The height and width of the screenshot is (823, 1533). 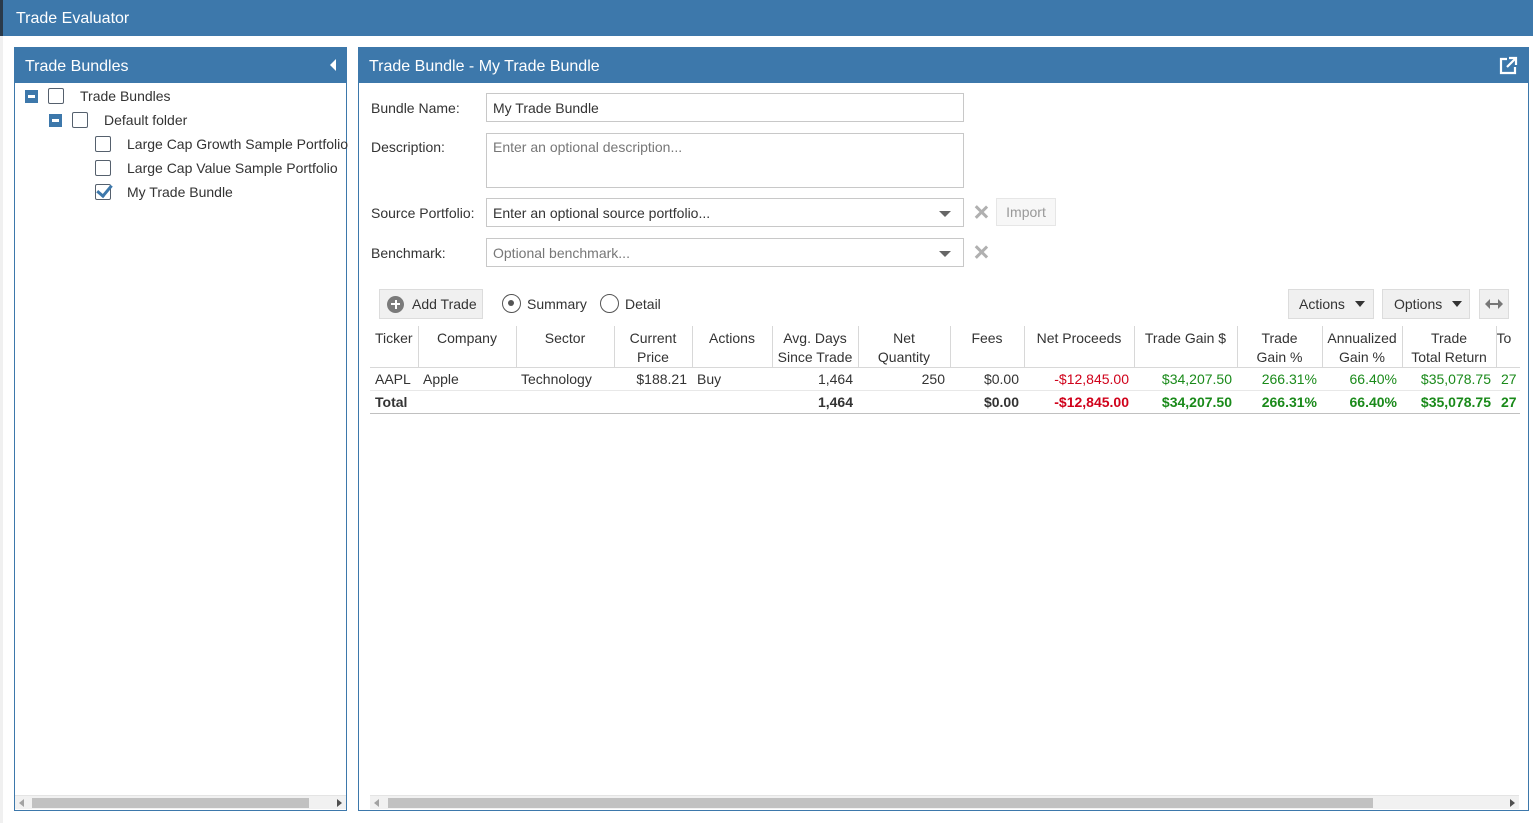 I want to click on actions-dropdown-button: Actions, so click(x=1331, y=304).